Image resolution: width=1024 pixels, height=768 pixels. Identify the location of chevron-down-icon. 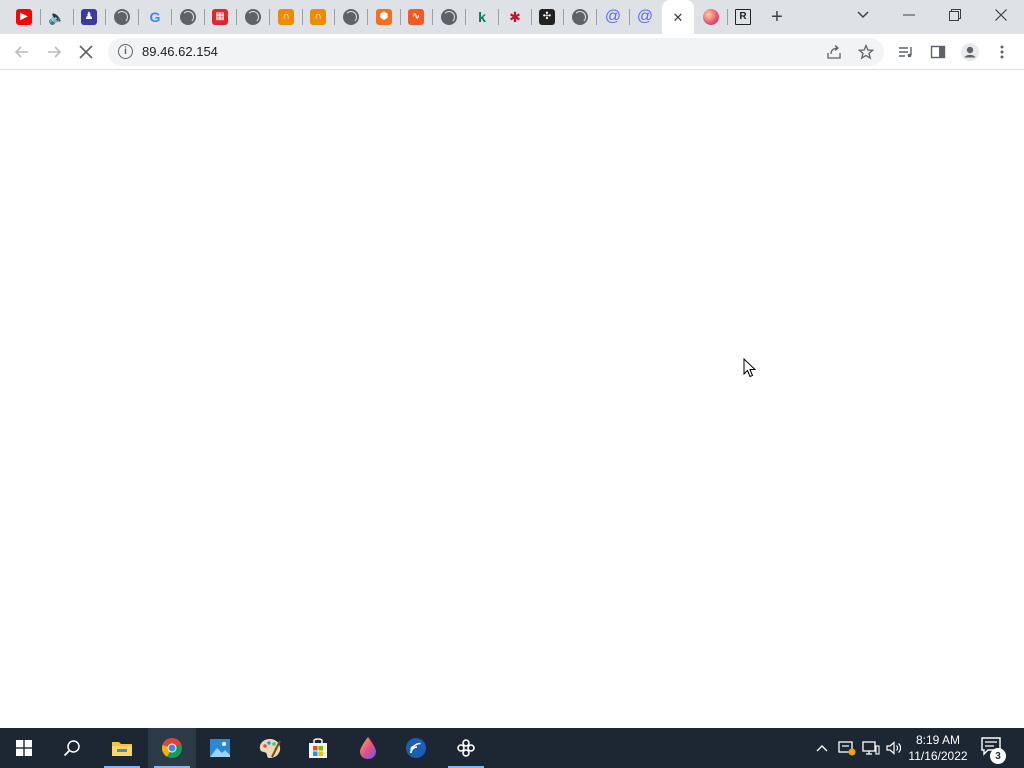
(863, 15).